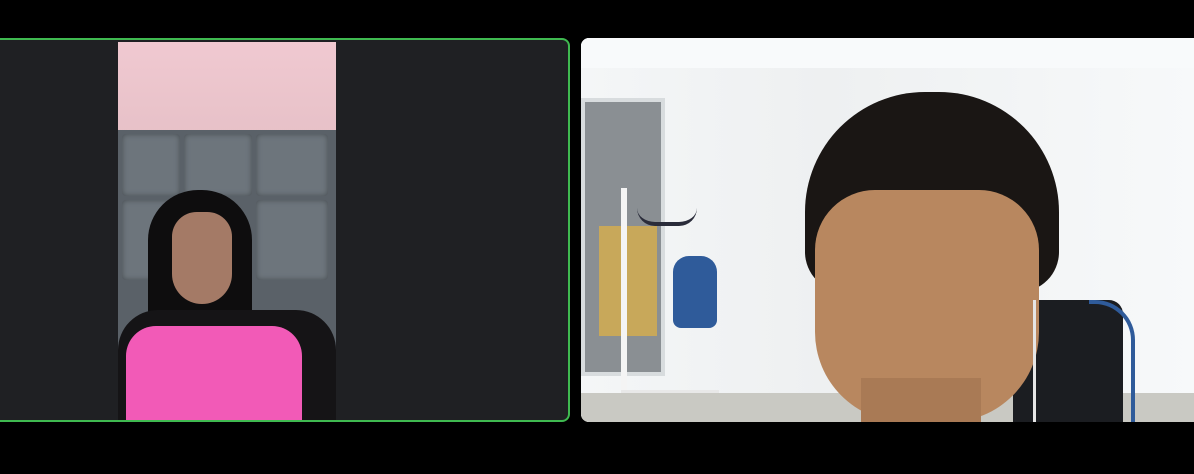 The width and height of the screenshot is (1194, 474). I want to click on earphone-wire, so click(1034, 361).